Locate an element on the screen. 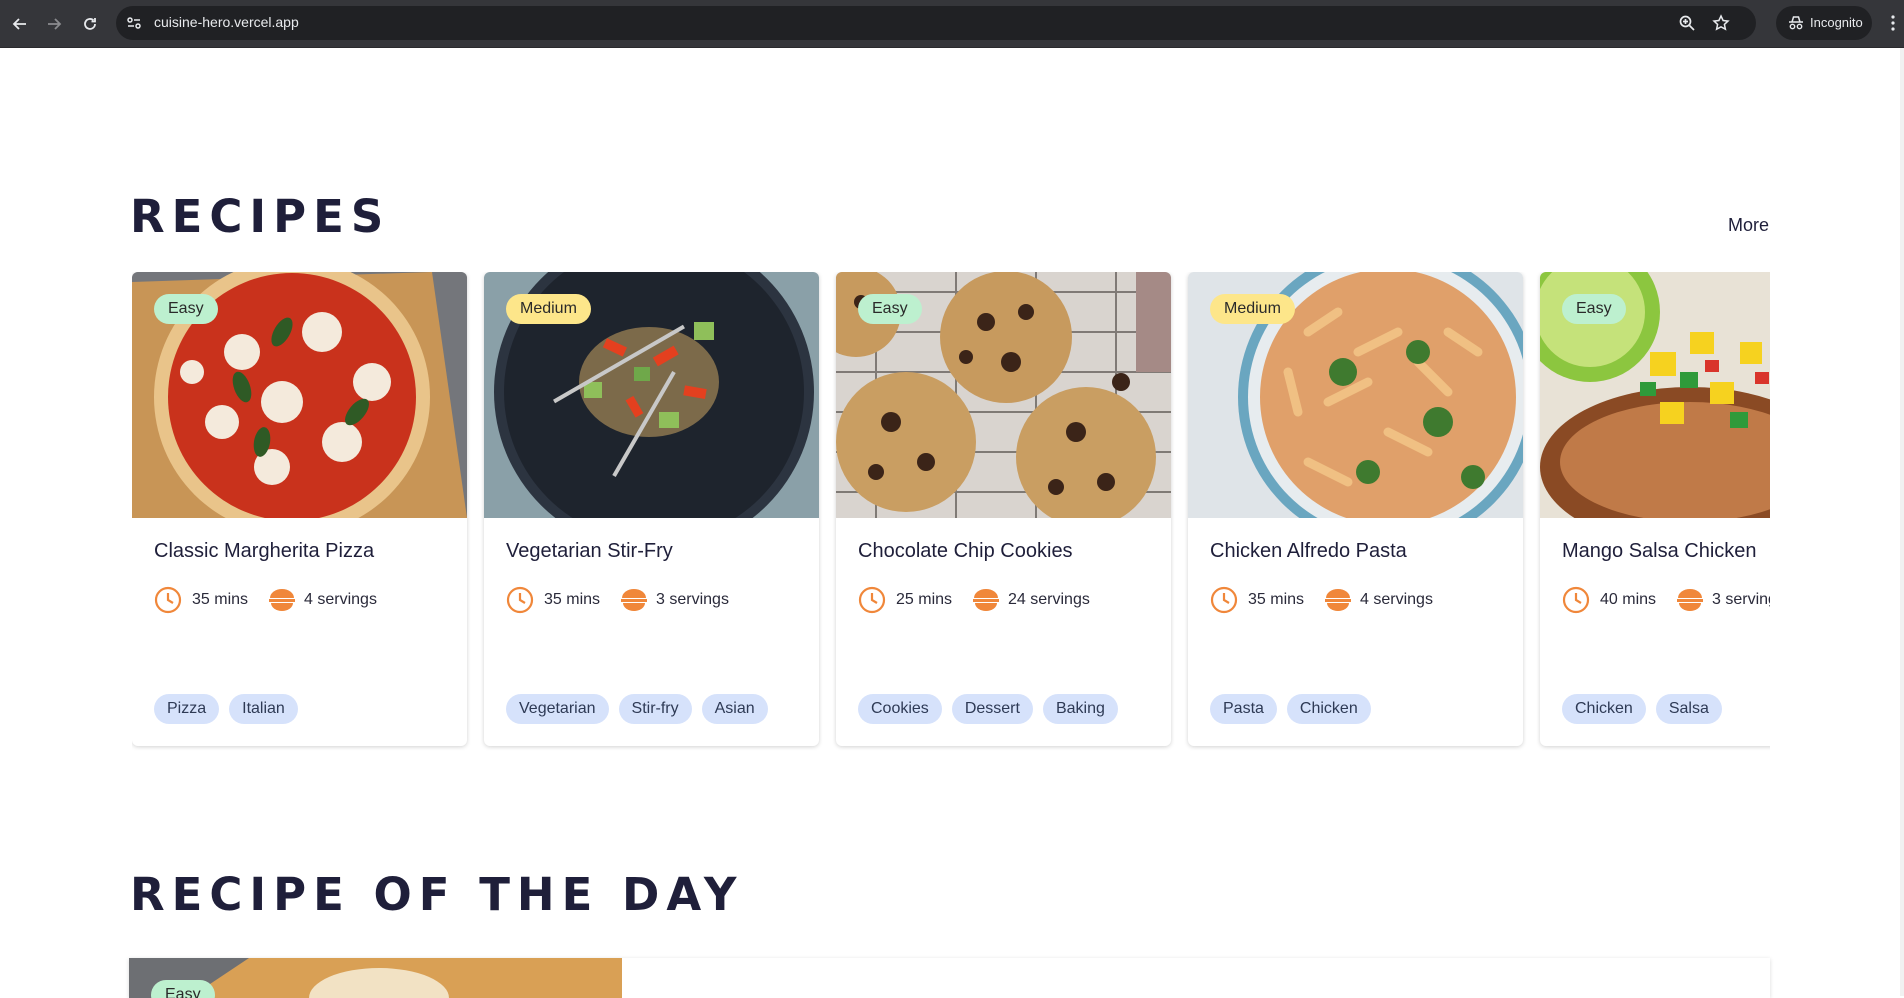 The width and height of the screenshot is (1904, 998). tag-chip: Asian is located at coordinates (734, 709).